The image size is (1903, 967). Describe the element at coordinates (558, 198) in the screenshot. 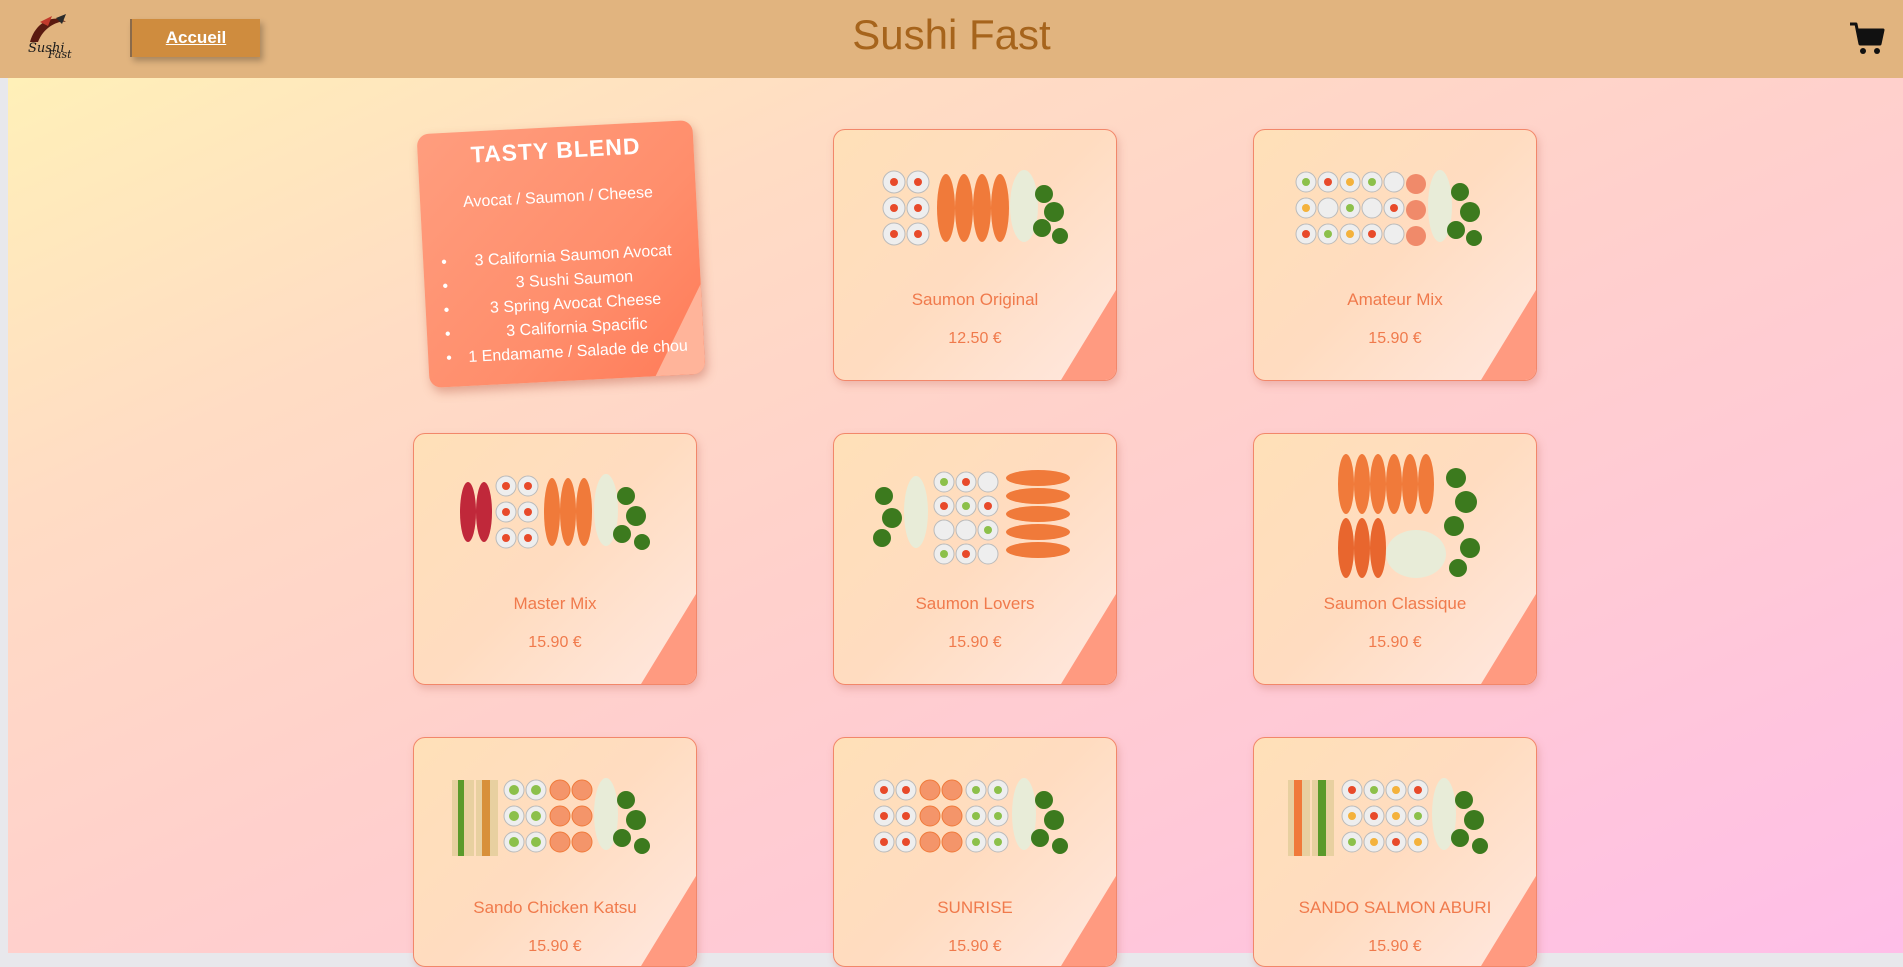

I see `featured-subtitle: Avocat / Saumon / Cheese` at that location.